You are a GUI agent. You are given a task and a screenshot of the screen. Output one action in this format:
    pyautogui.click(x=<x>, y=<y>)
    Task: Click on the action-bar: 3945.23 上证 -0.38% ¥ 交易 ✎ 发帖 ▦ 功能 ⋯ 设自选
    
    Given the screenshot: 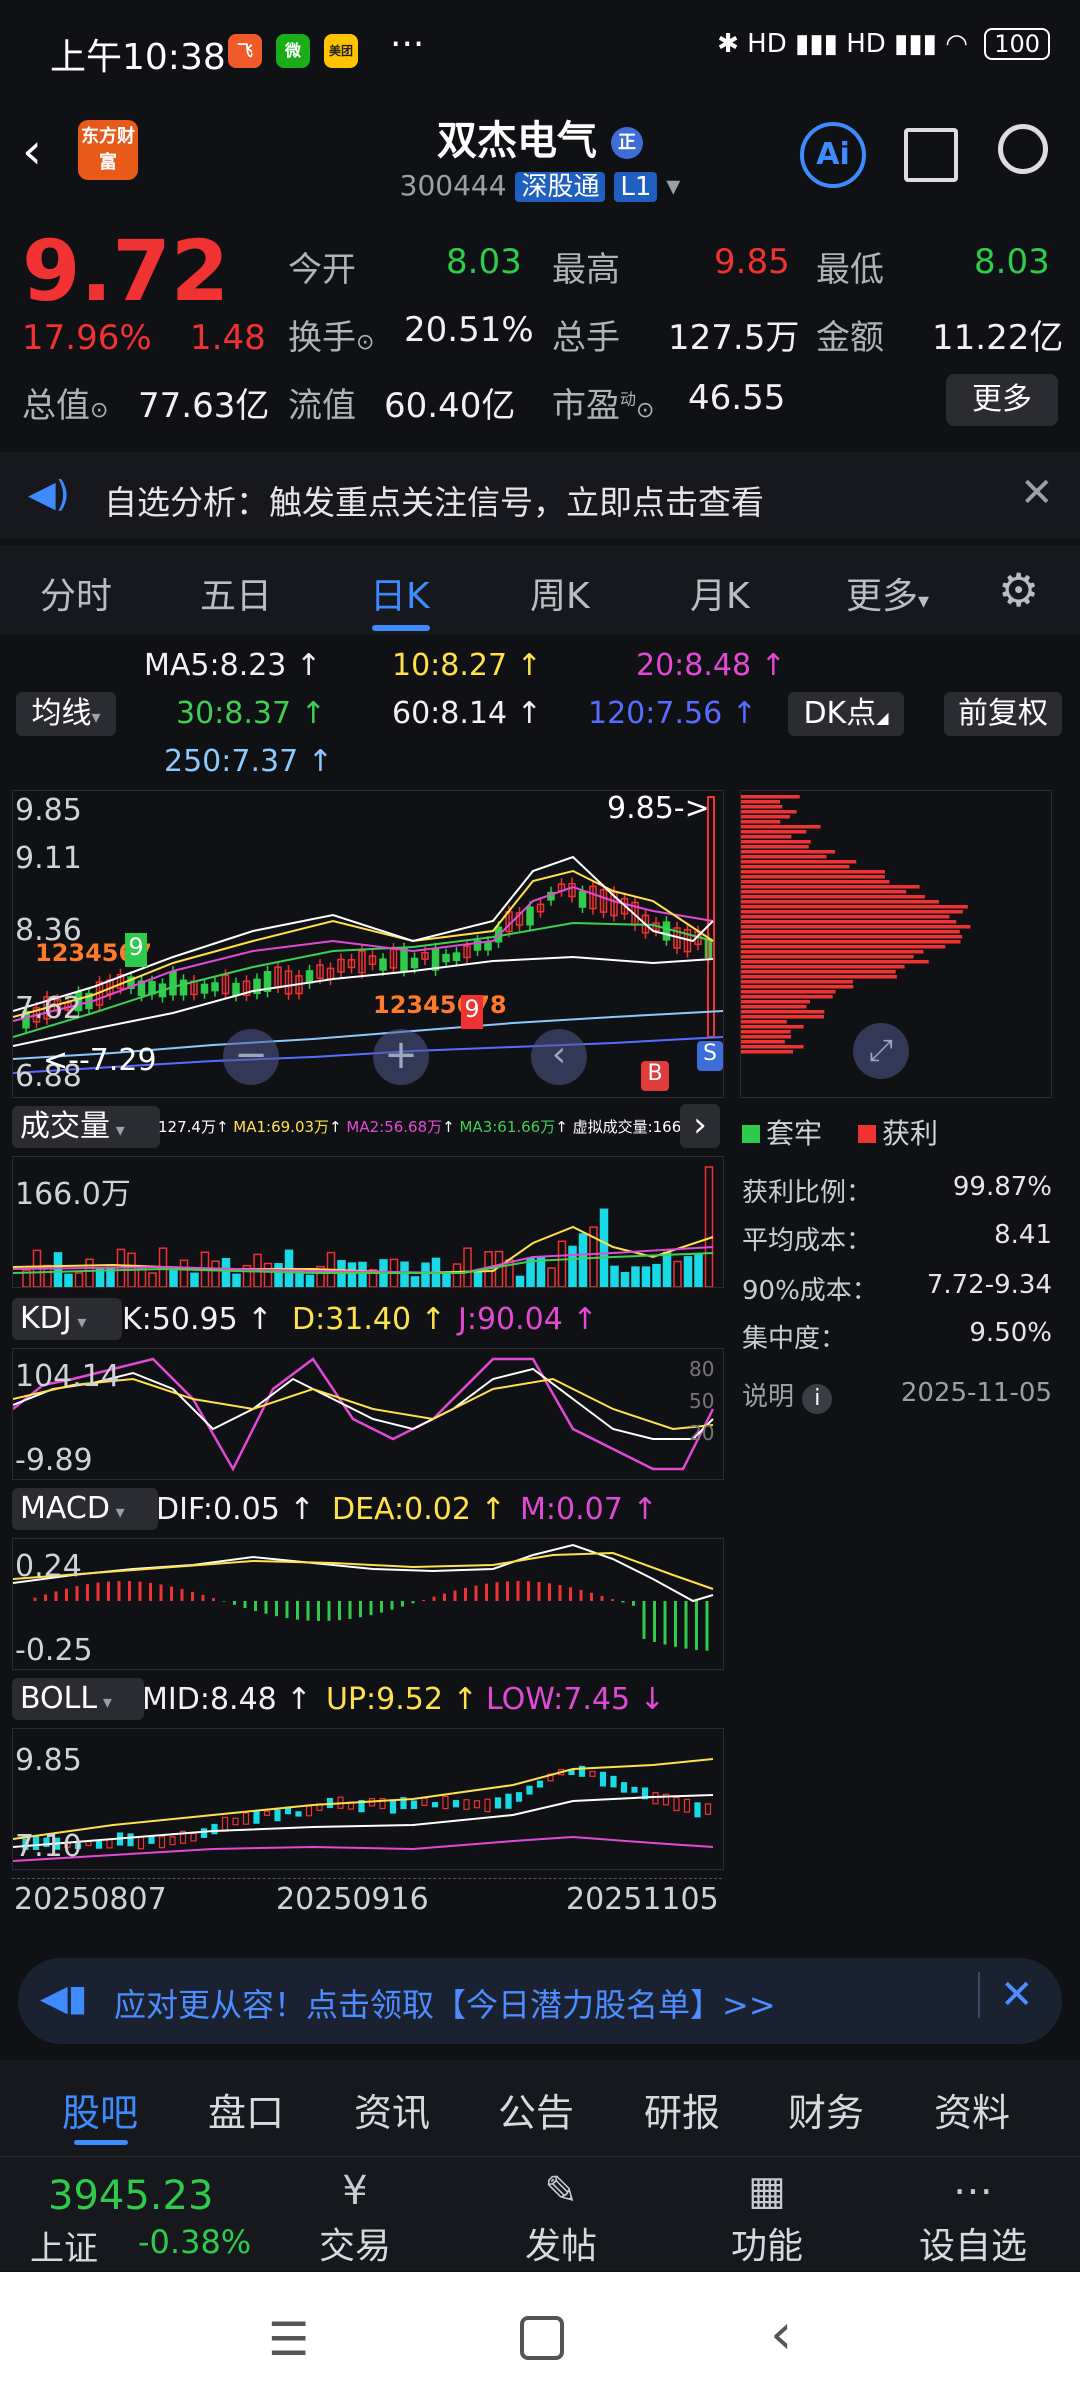 What is the action you would take?
    pyautogui.click(x=540, y=2213)
    